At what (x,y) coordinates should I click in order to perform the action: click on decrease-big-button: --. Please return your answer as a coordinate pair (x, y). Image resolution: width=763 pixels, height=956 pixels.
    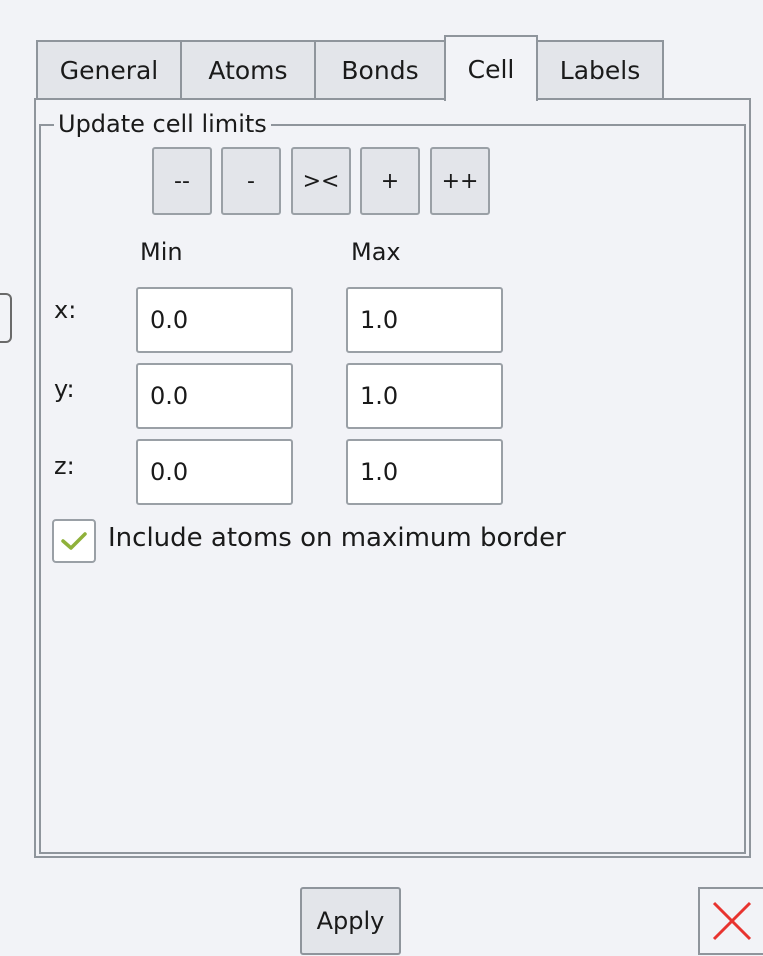
    Looking at the image, I should click on (182, 181).